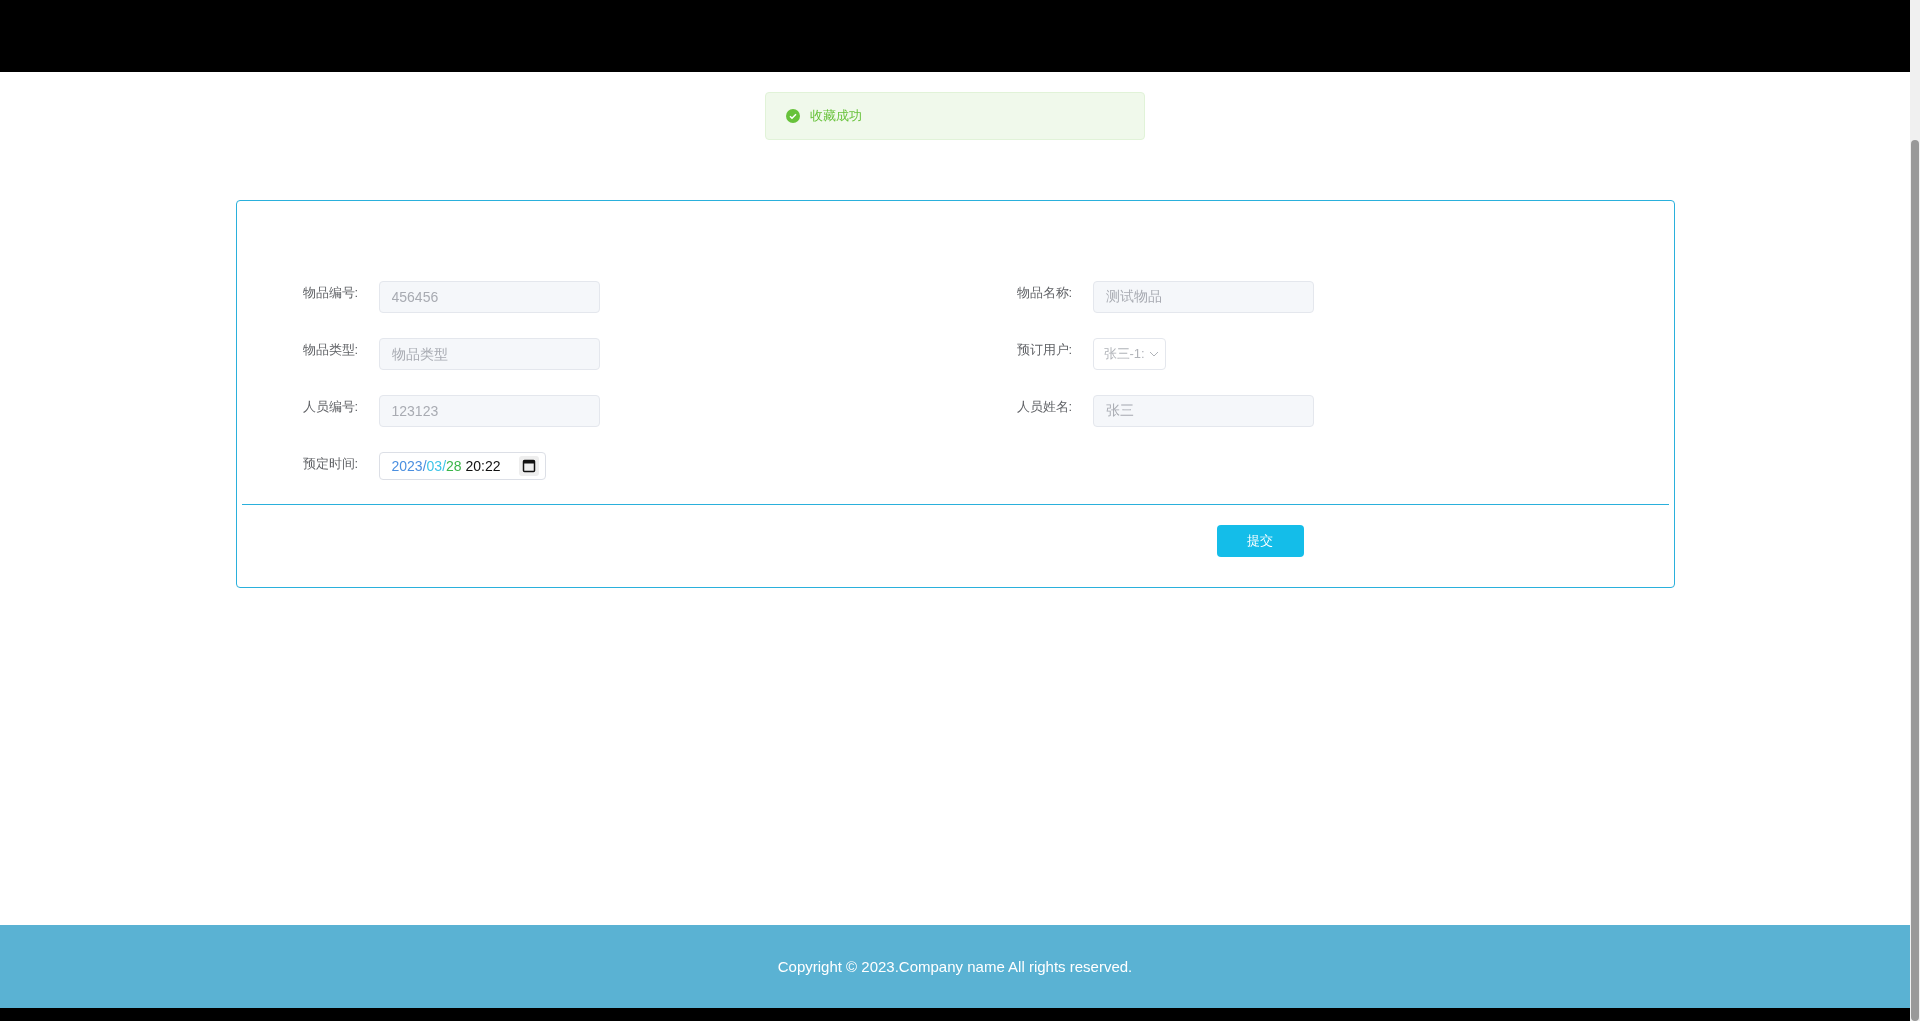 The width and height of the screenshot is (1920, 1021). Describe the element at coordinates (331, 464) in the screenshot. I see `field-label: 预定时间:` at that location.